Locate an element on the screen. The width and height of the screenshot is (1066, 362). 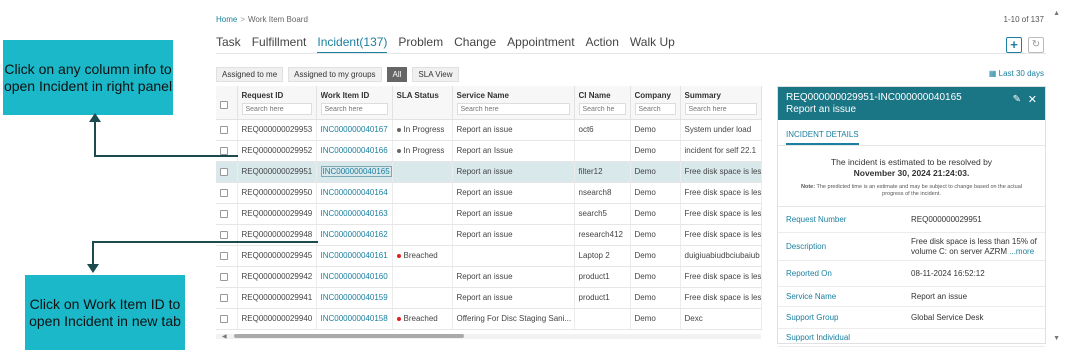
tab-task: Task is located at coordinates (228, 44).